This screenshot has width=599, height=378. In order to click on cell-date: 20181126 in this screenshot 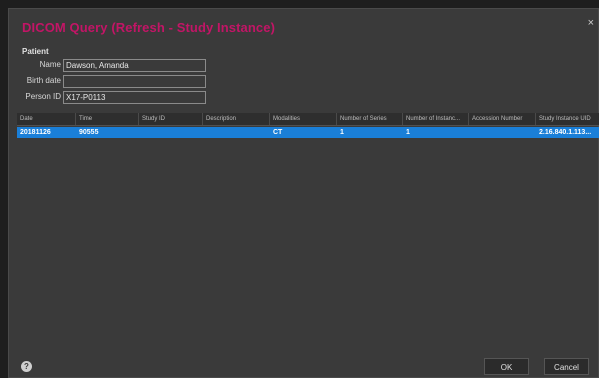, I will do `click(35, 132)`.